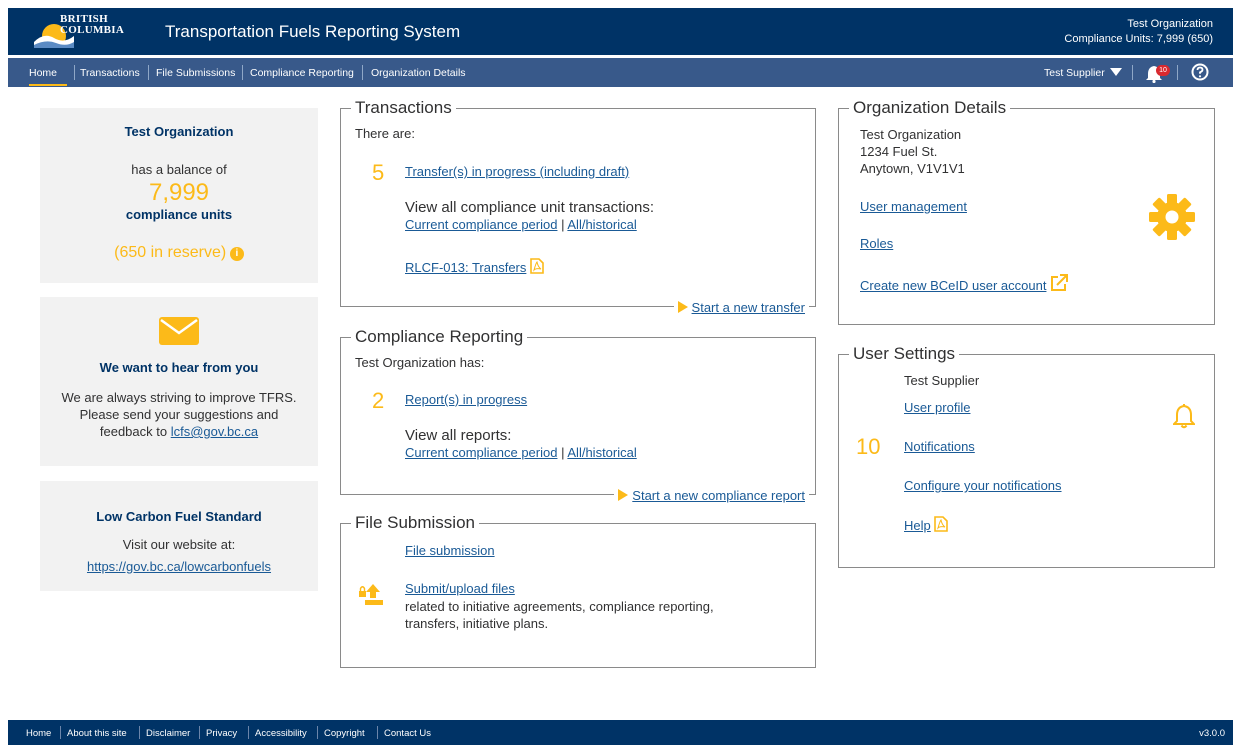 This screenshot has height=746, width=1241. Describe the element at coordinates (876, 244) in the screenshot. I see `roles-link: Roles` at that location.